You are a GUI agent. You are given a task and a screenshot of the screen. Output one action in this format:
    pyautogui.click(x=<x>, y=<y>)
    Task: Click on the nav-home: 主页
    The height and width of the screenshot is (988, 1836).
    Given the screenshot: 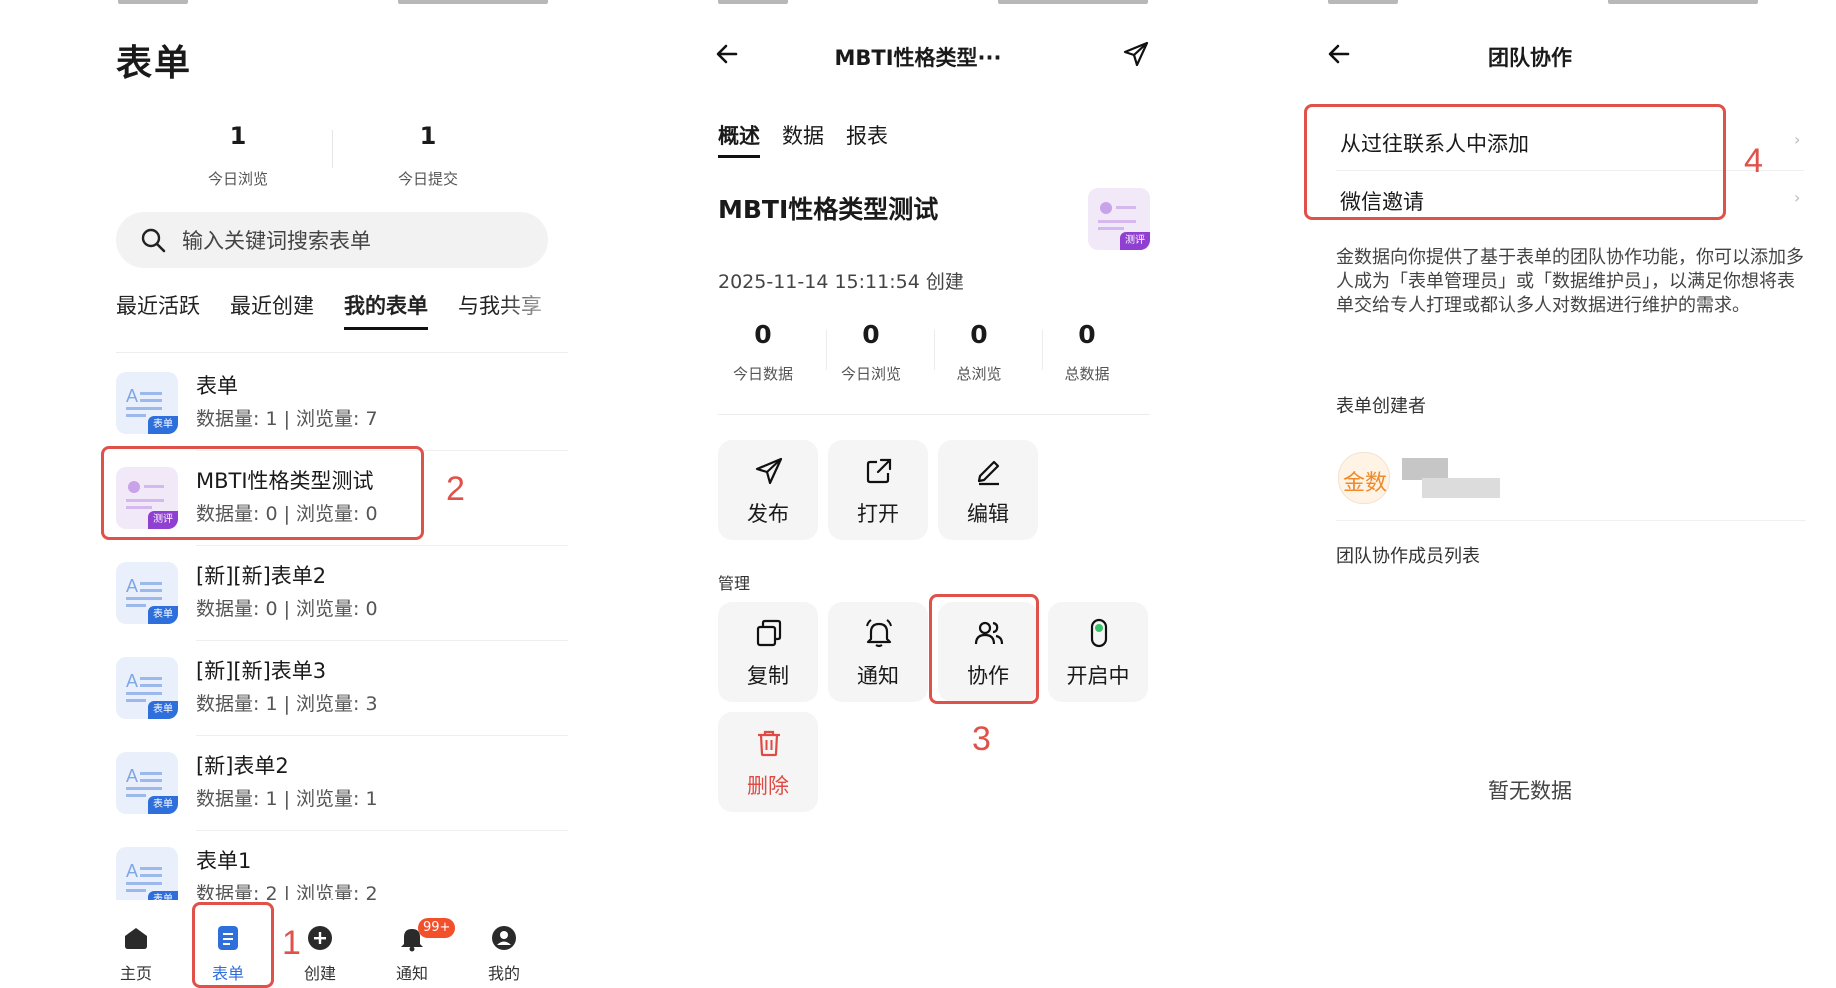 What is the action you would take?
    pyautogui.click(x=136, y=944)
    